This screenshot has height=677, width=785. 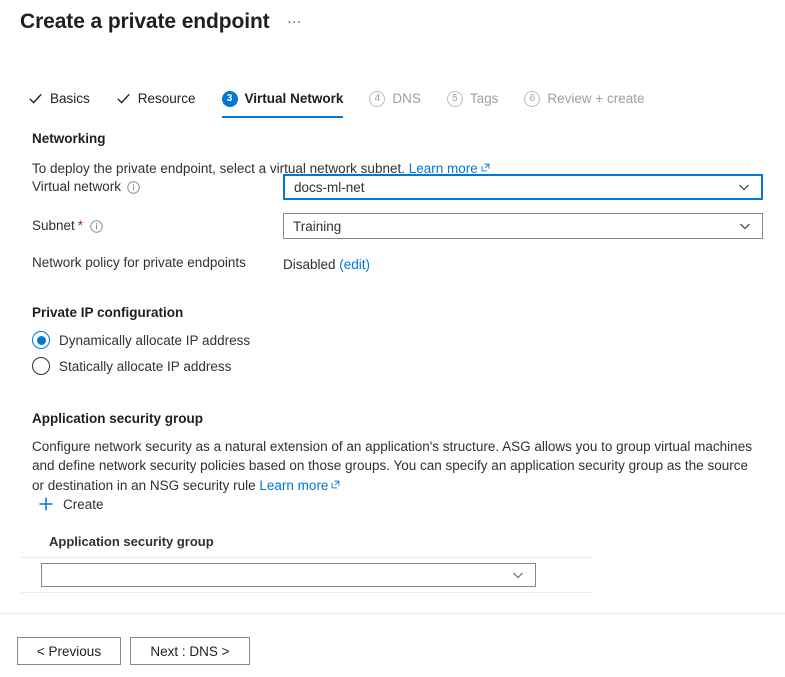 I want to click on asg-create-label: Create, so click(x=83, y=504).